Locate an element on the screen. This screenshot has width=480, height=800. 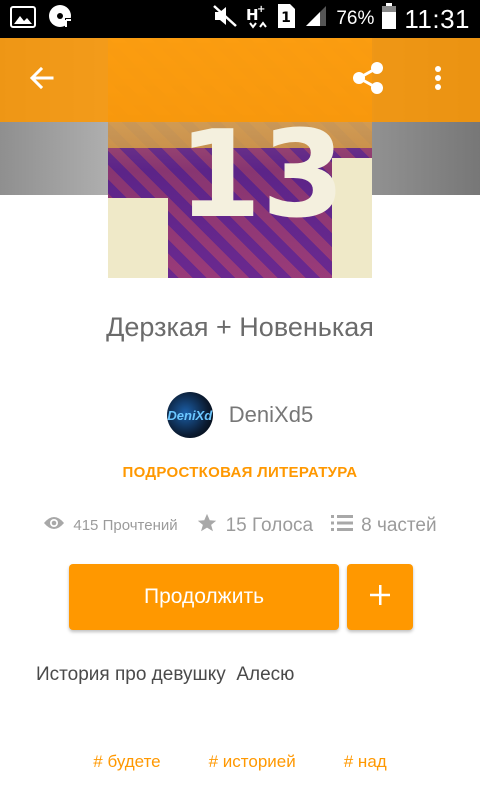
battery-icon is located at coordinates (389, 19).